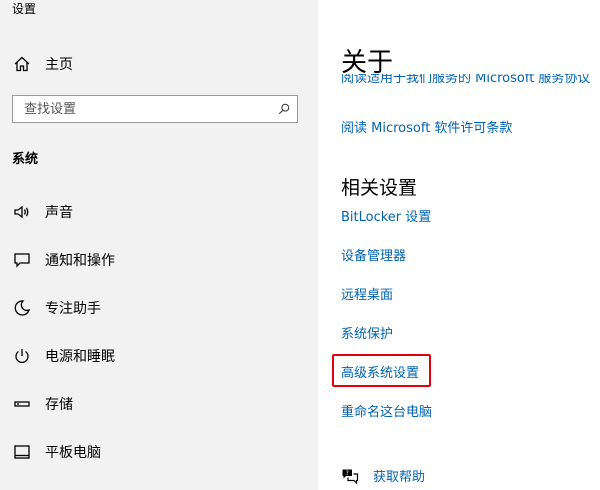  What do you see at coordinates (22, 356) in the screenshot?
I see `power-icon` at bounding box center [22, 356].